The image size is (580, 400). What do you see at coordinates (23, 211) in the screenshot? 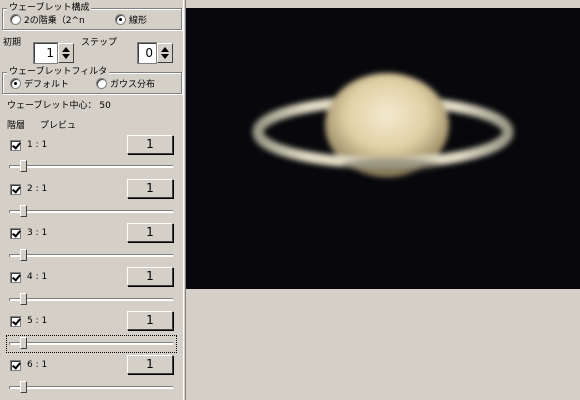
I see `level-2-slider-thumb` at bounding box center [23, 211].